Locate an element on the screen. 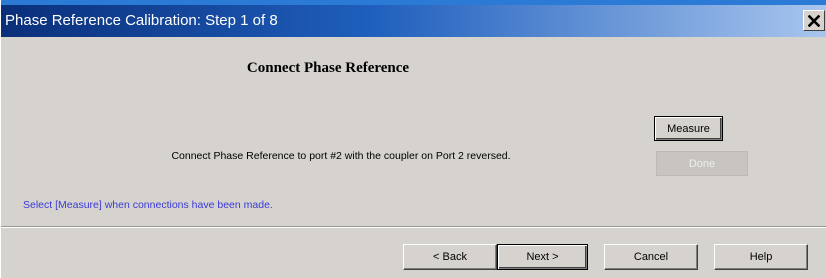  measure-button: Measure is located at coordinates (688, 128).